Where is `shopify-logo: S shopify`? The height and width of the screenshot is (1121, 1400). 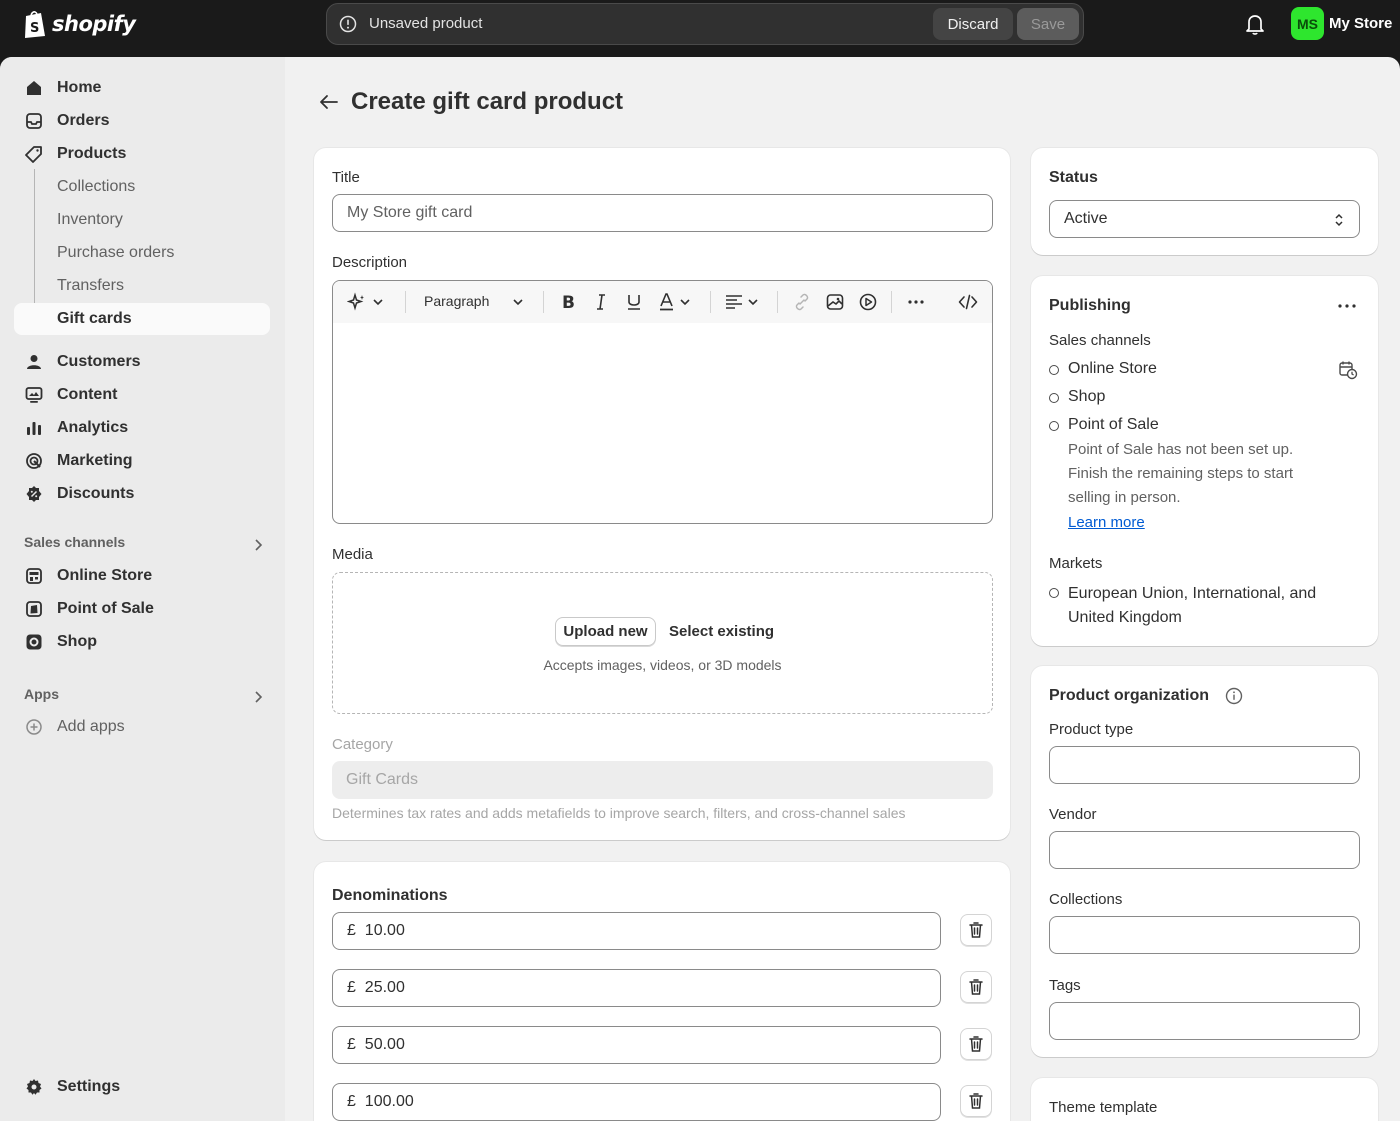
shopify-logo: S shopify is located at coordinates (79, 24).